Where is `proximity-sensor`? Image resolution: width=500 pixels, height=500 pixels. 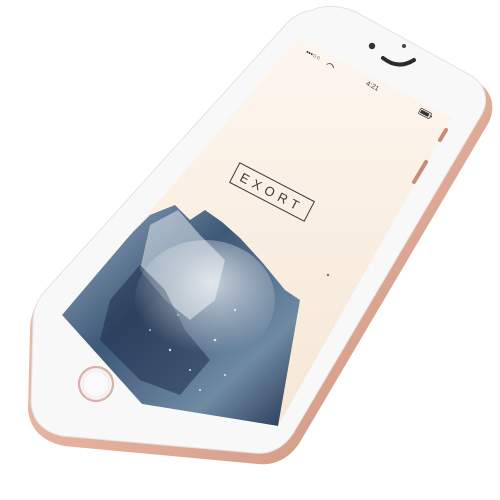 proximity-sensor is located at coordinates (404, 46).